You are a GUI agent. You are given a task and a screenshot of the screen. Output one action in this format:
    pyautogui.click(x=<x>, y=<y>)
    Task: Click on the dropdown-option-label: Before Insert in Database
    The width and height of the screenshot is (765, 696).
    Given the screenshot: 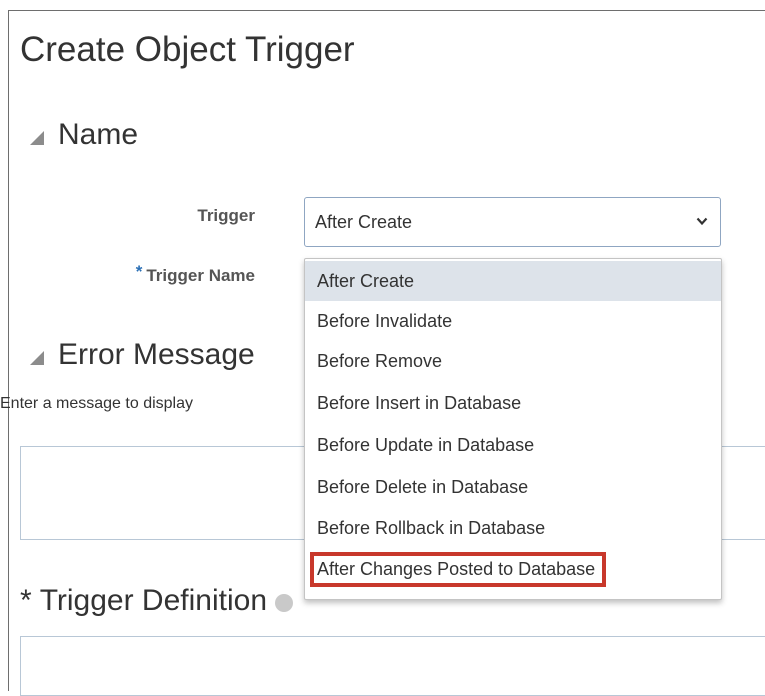 What is the action you would take?
    pyautogui.click(x=419, y=402)
    